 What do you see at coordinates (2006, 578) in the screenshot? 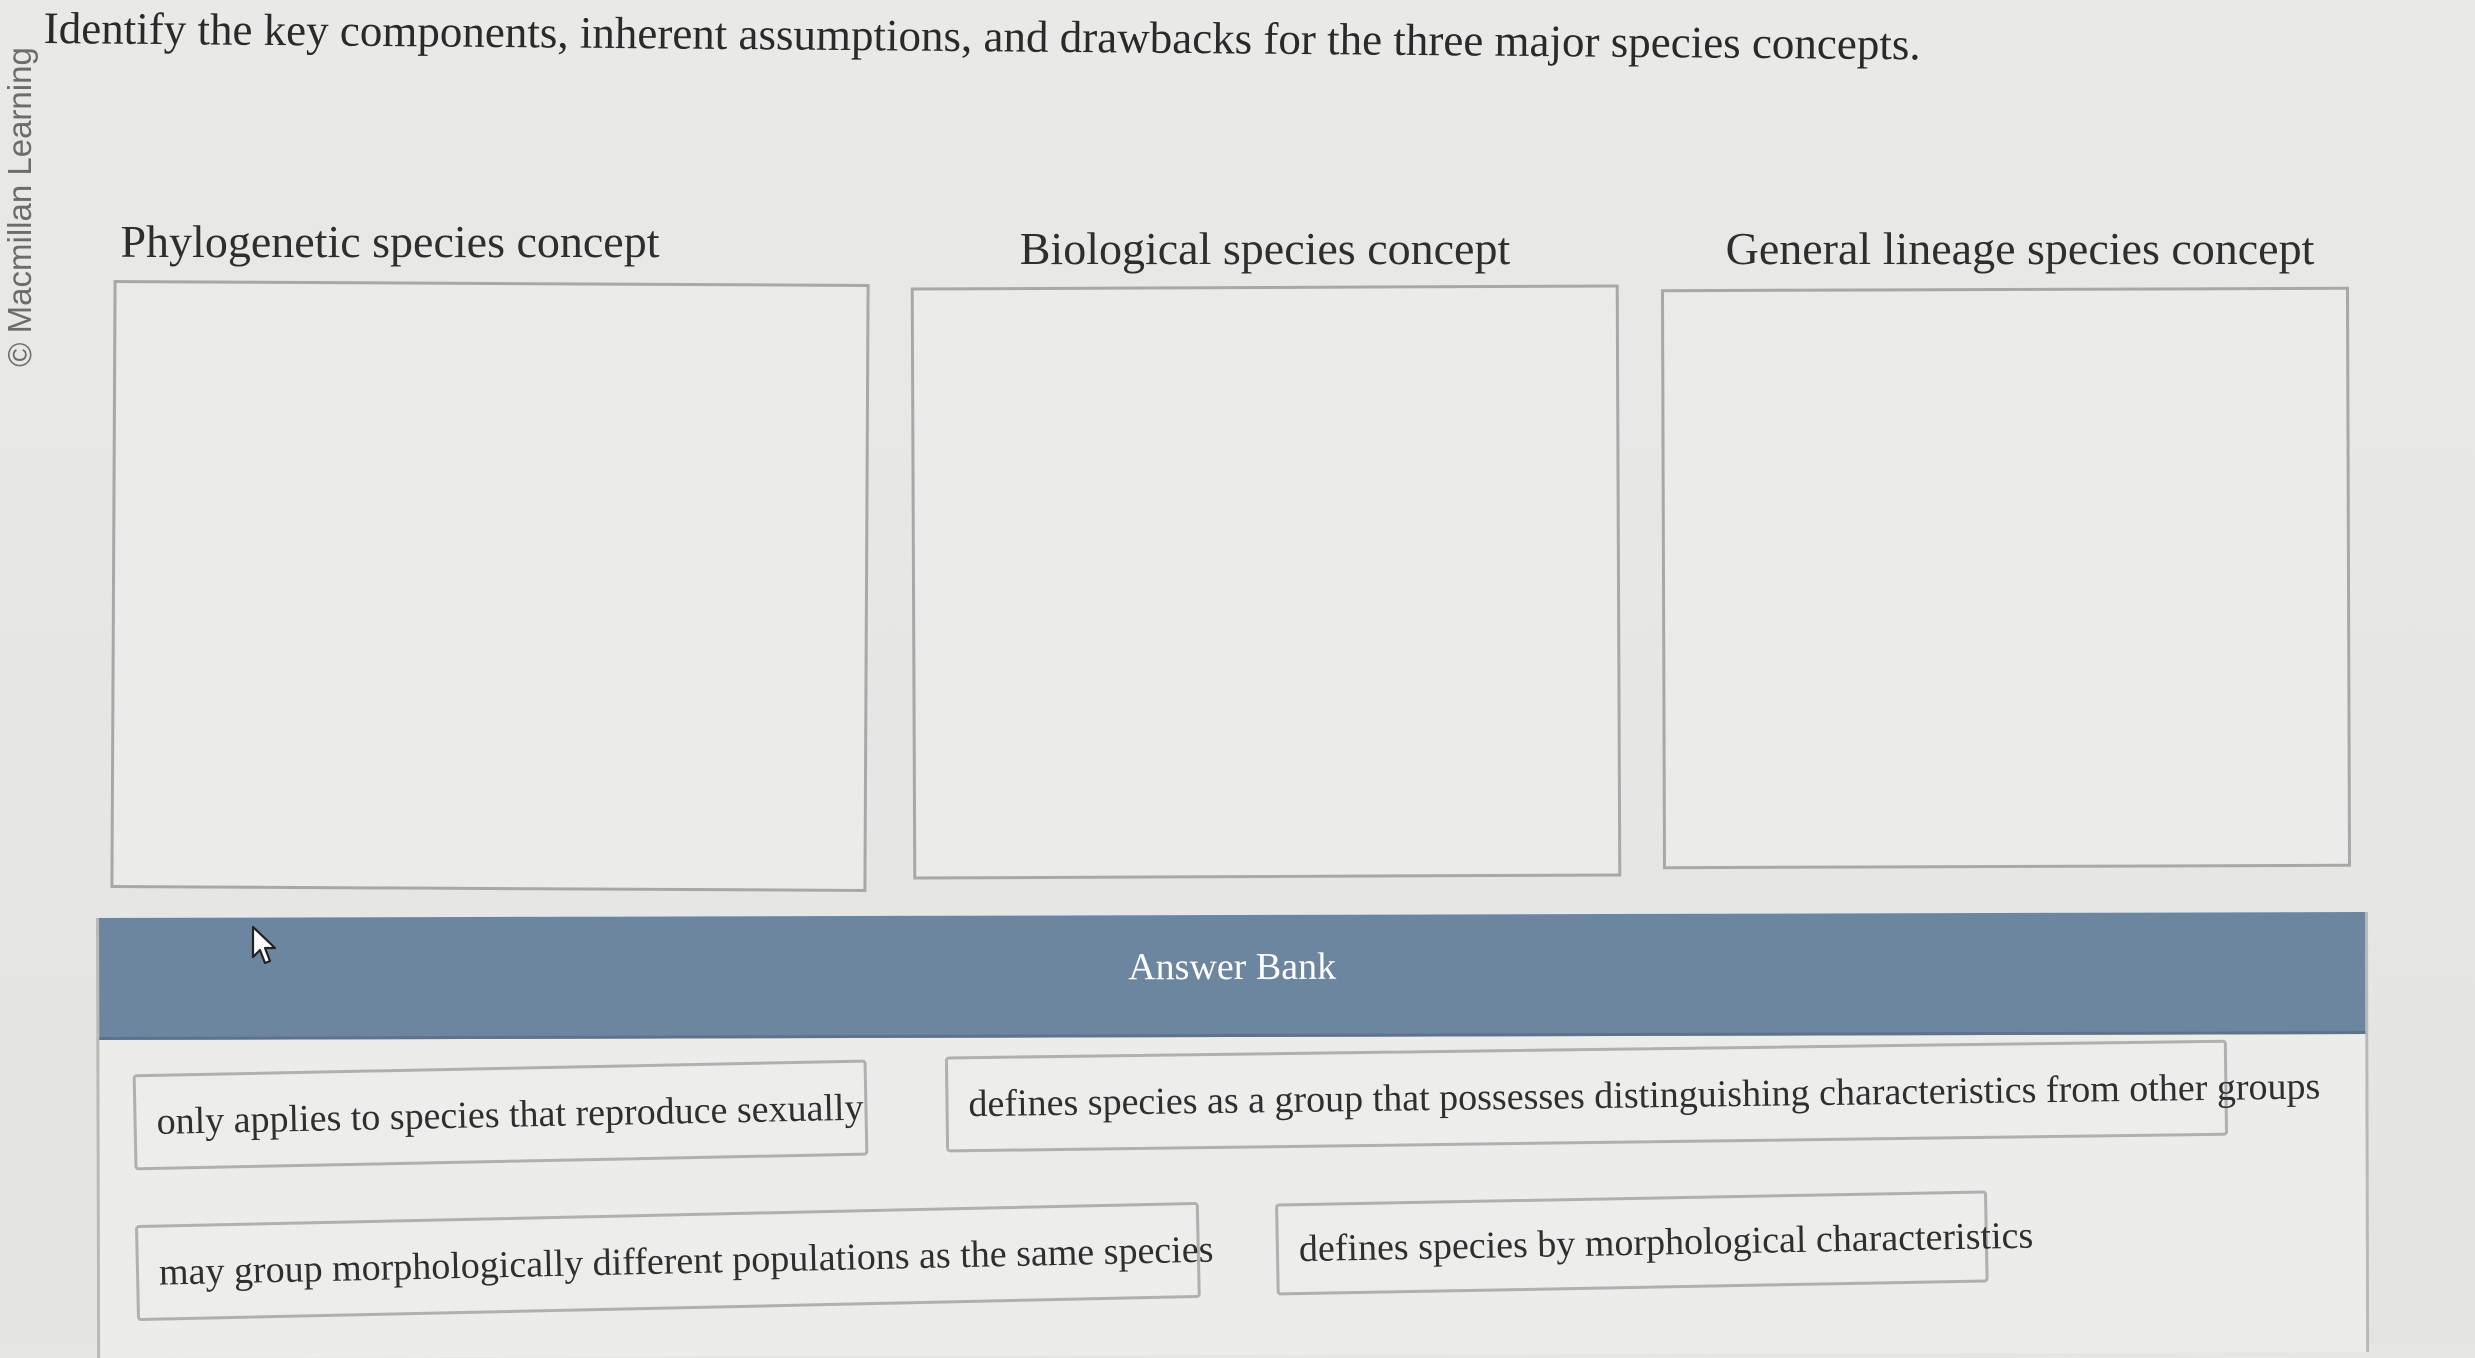
I see `dropzone-general-lineage` at bounding box center [2006, 578].